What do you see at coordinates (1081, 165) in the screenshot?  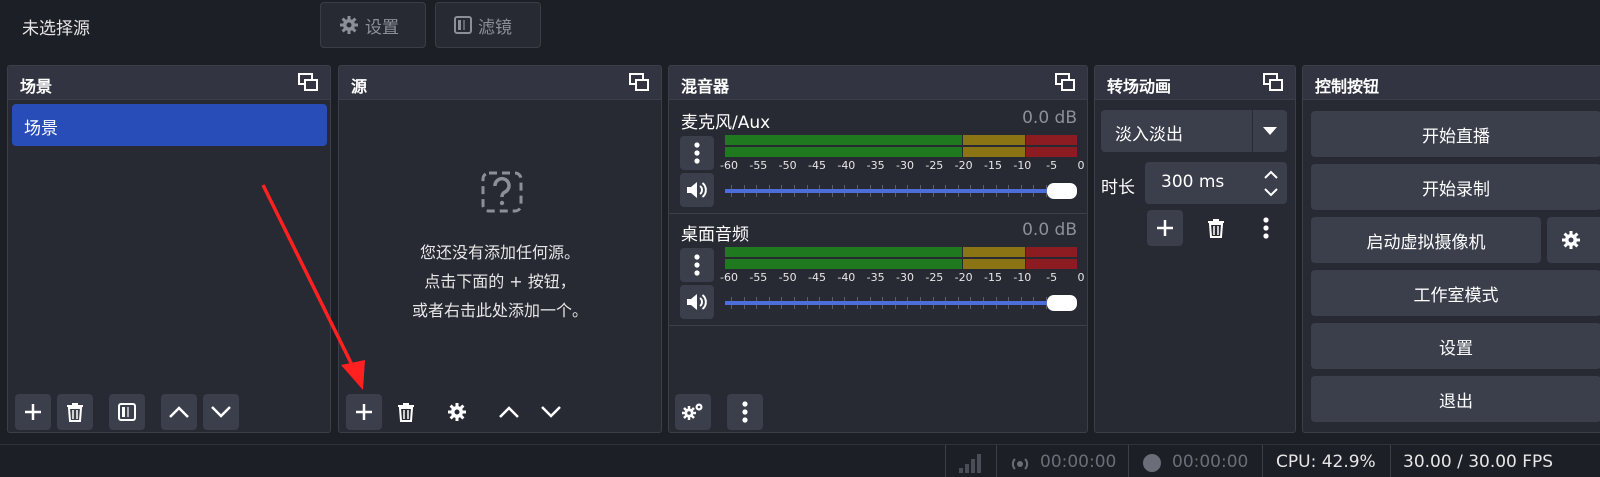 I see `meter-scale-label: 0` at bounding box center [1081, 165].